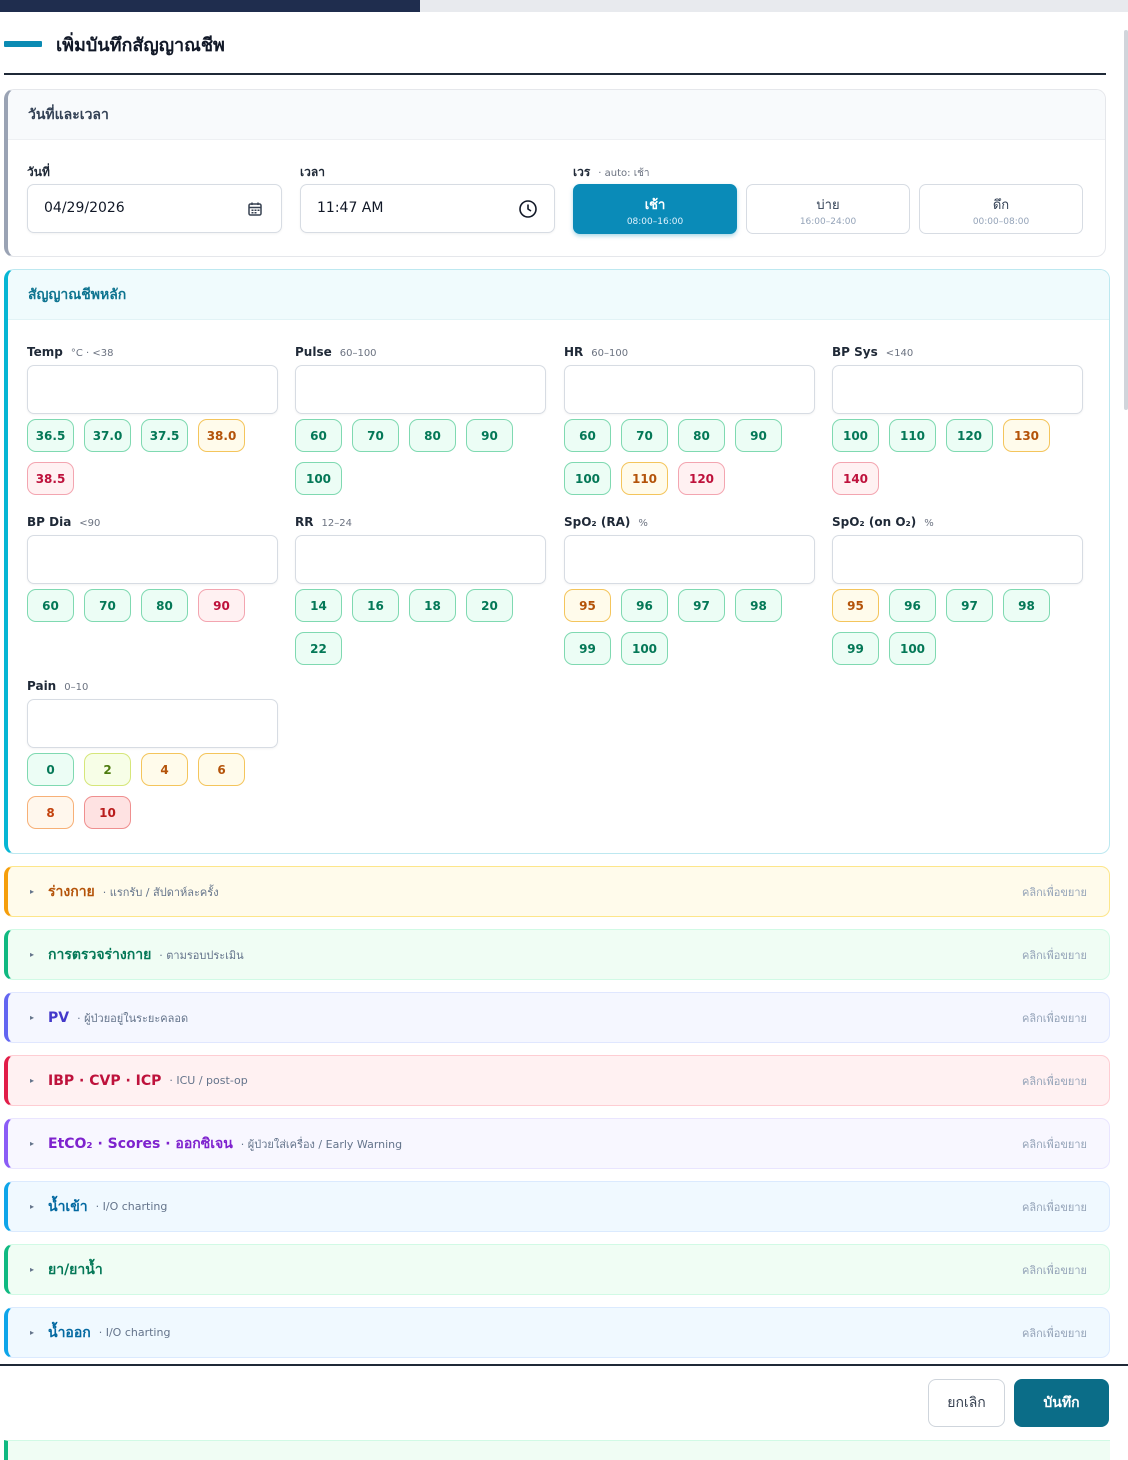  Describe the element at coordinates (107, 769) in the screenshot. I see `pain-quick-value-chip: 2` at that location.